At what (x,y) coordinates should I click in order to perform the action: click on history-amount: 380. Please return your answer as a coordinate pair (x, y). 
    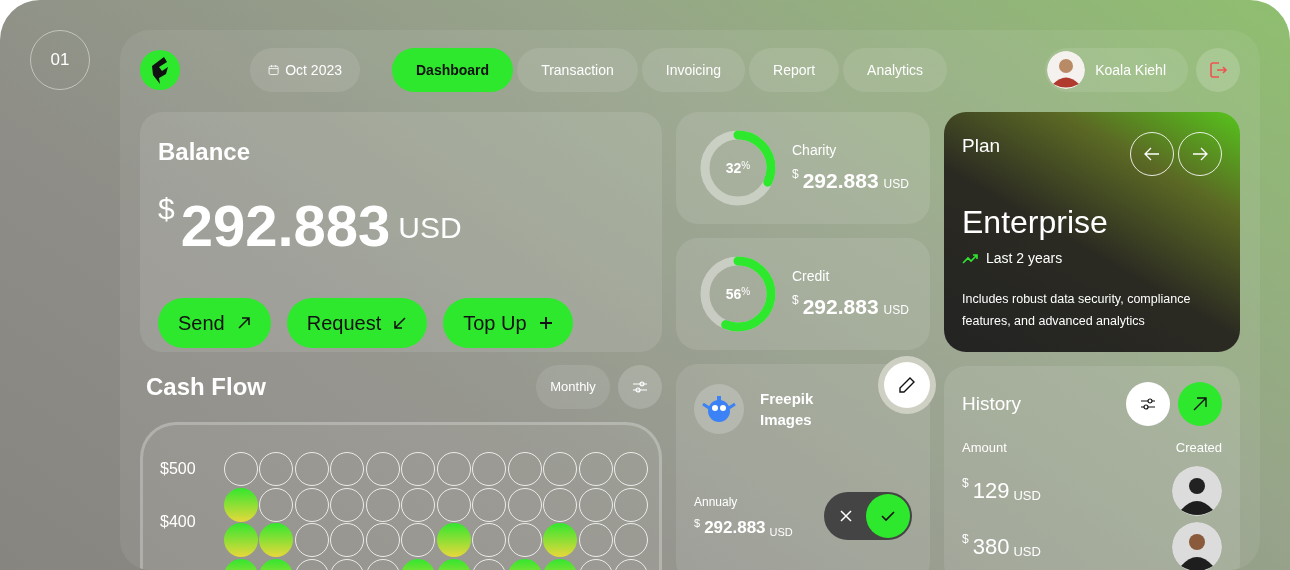
    Looking at the image, I should click on (991, 547).